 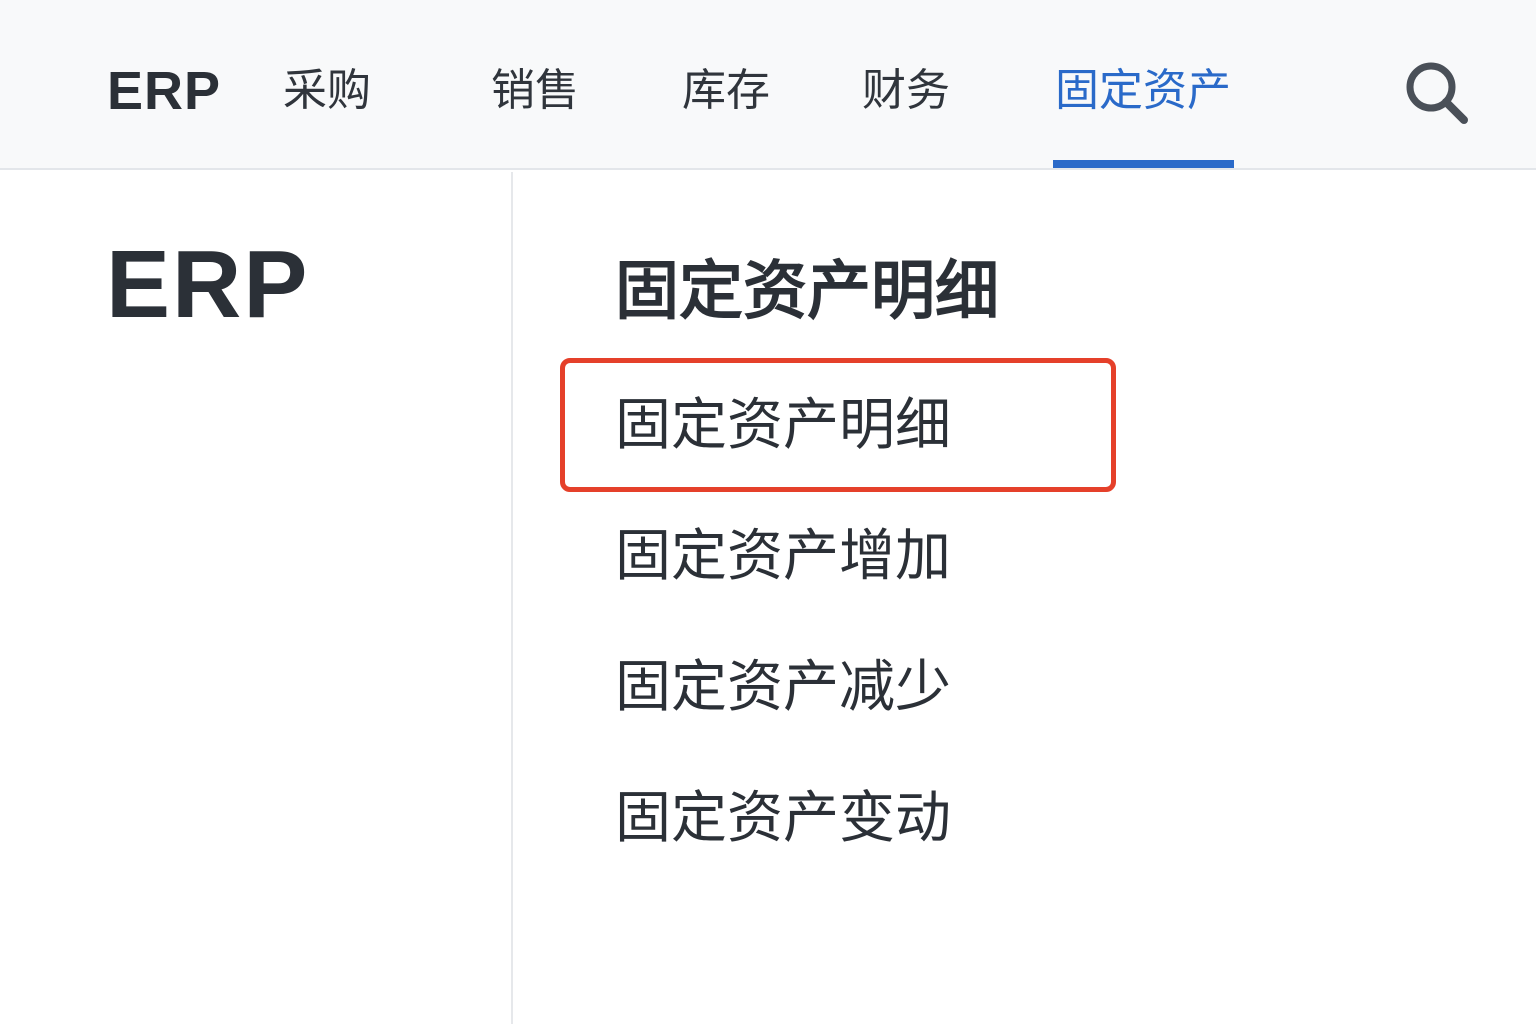 I want to click on tab-sales: 销售, so click(x=535, y=91).